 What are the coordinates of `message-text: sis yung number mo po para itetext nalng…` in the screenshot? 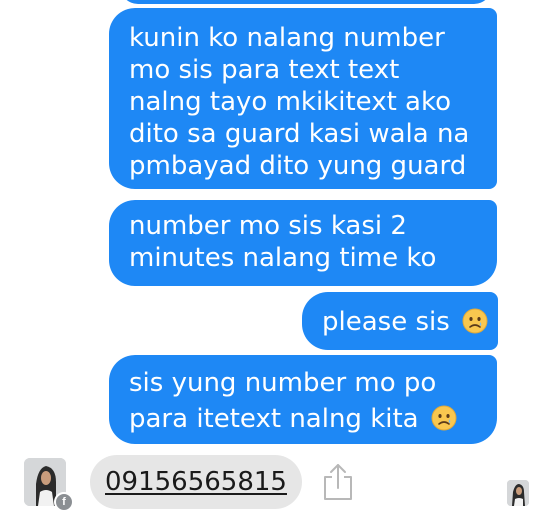 It's located at (283, 401).